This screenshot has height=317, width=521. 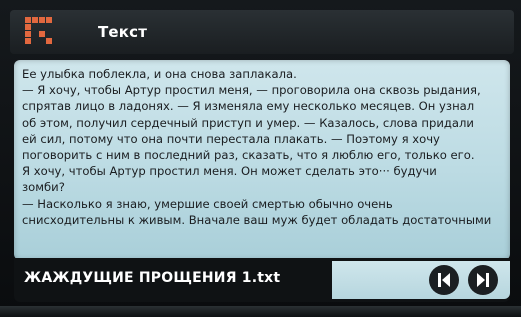 I want to click on app-logo-icon, so click(x=38, y=30).